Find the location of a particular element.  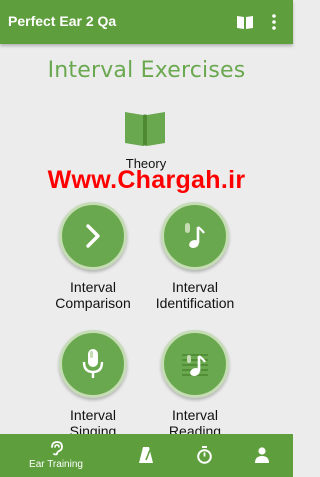

nav-profile is located at coordinates (262, 455).